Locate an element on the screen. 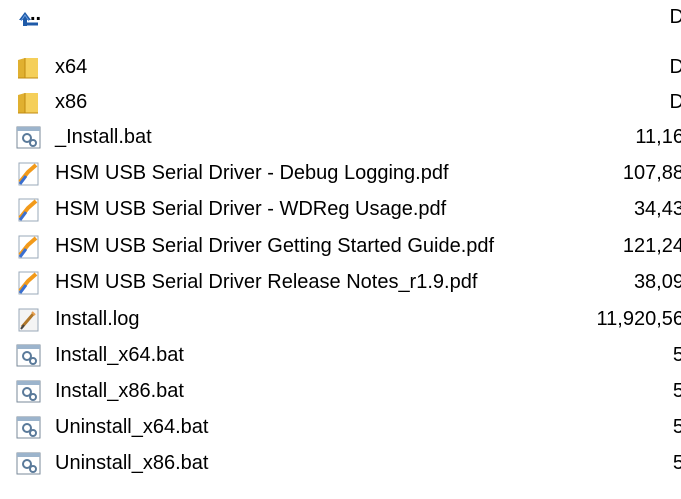 Image resolution: width=681 pixels, height=499 pixels. file-name: Install.log is located at coordinates (97, 319).